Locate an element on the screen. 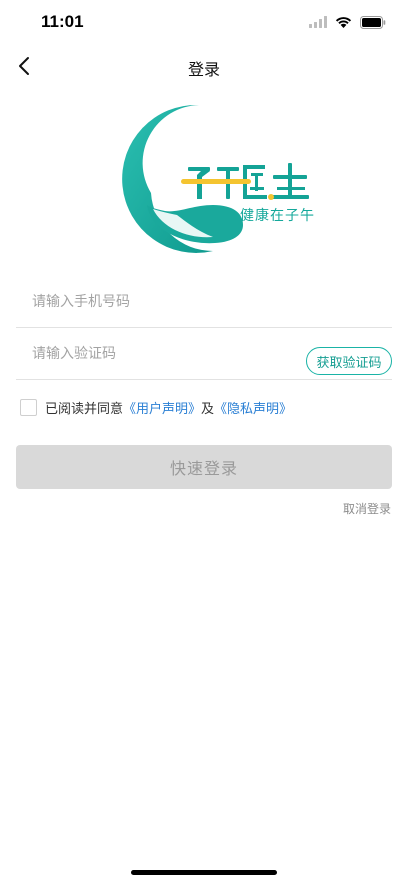  home-indicator is located at coordinates (204, 872).